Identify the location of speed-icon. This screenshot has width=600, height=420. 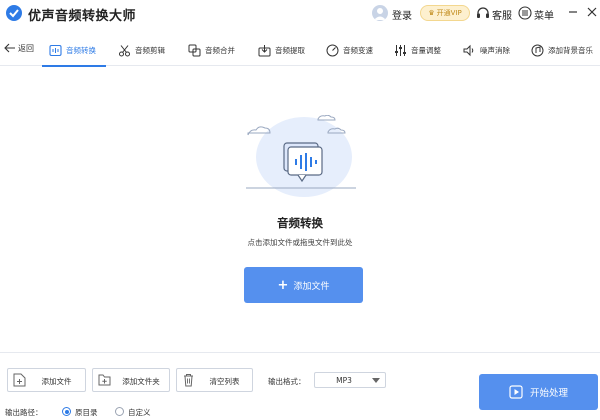
(332, 50).